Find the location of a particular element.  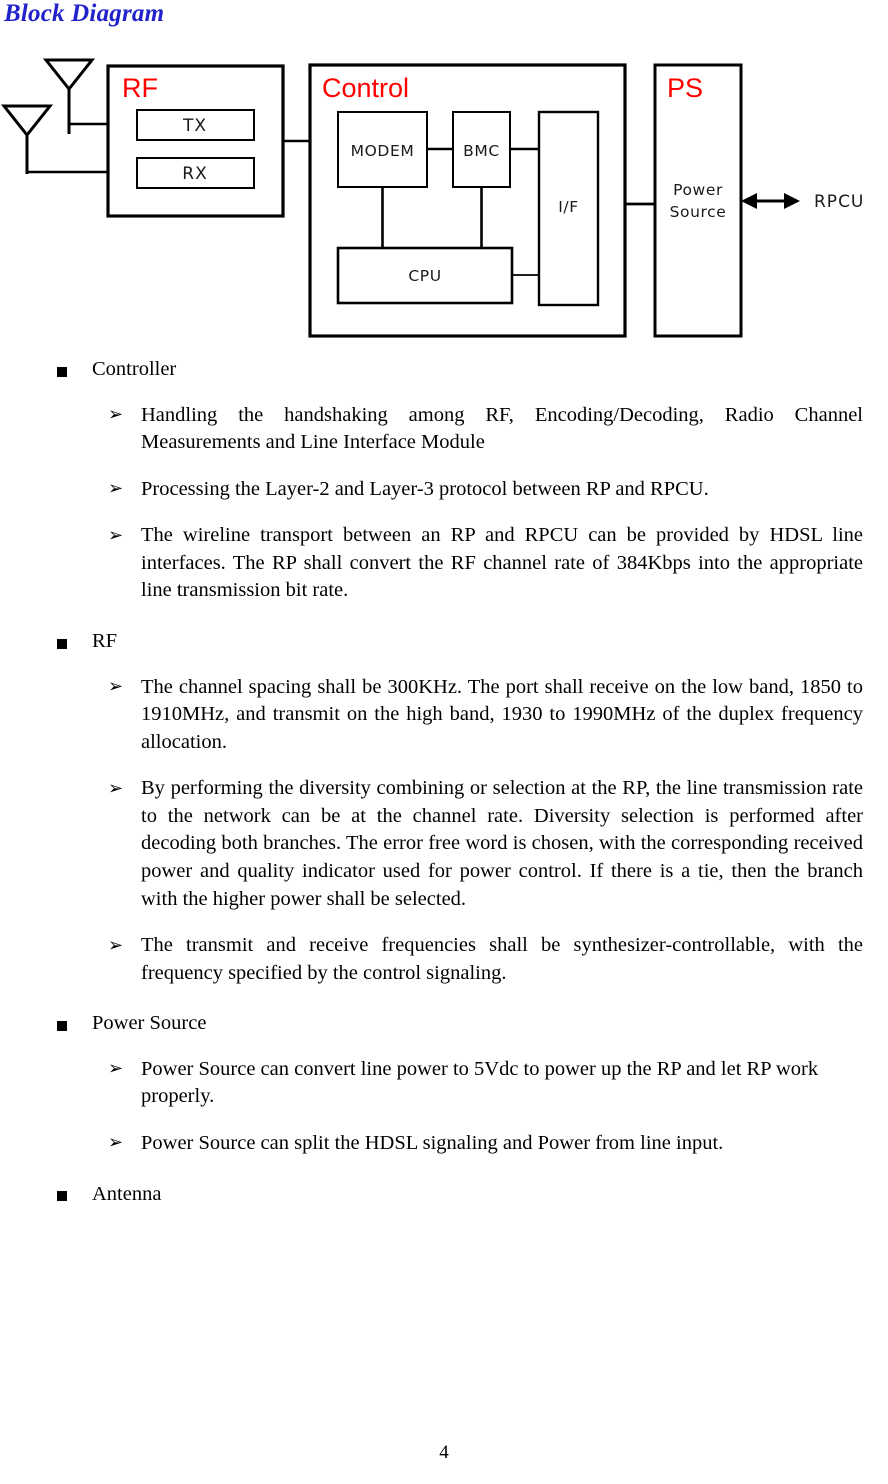

power-source-label-line2: Source is located at coordinates (698, 212).